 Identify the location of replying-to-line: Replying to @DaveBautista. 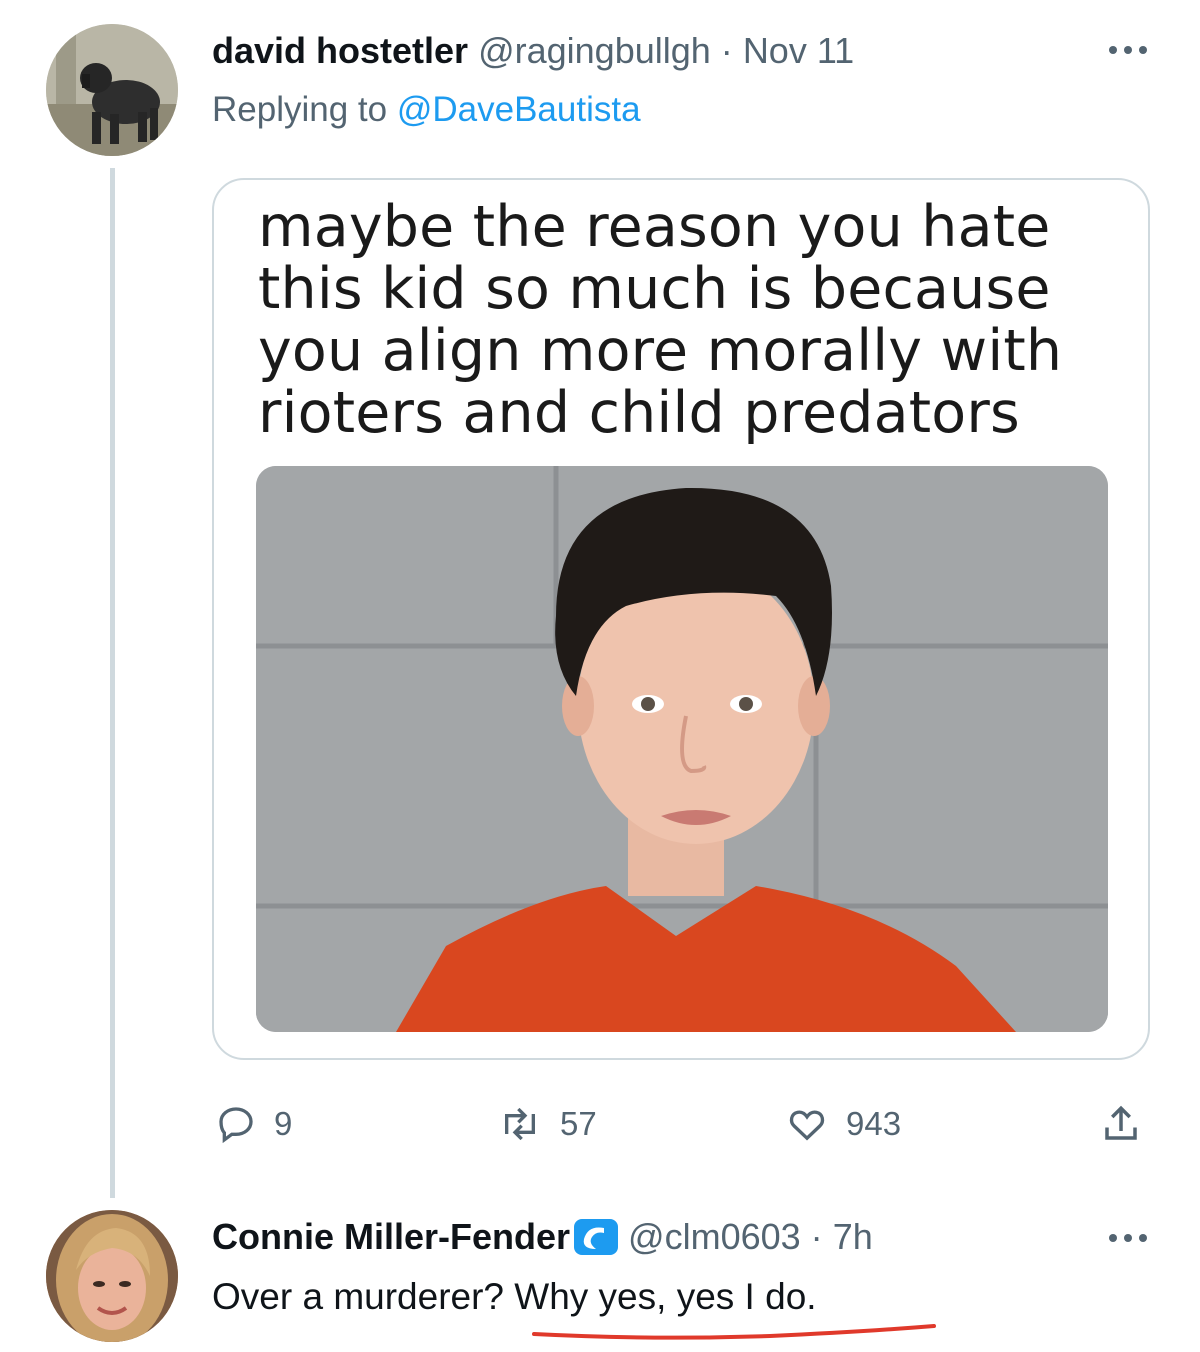
(426, 110).